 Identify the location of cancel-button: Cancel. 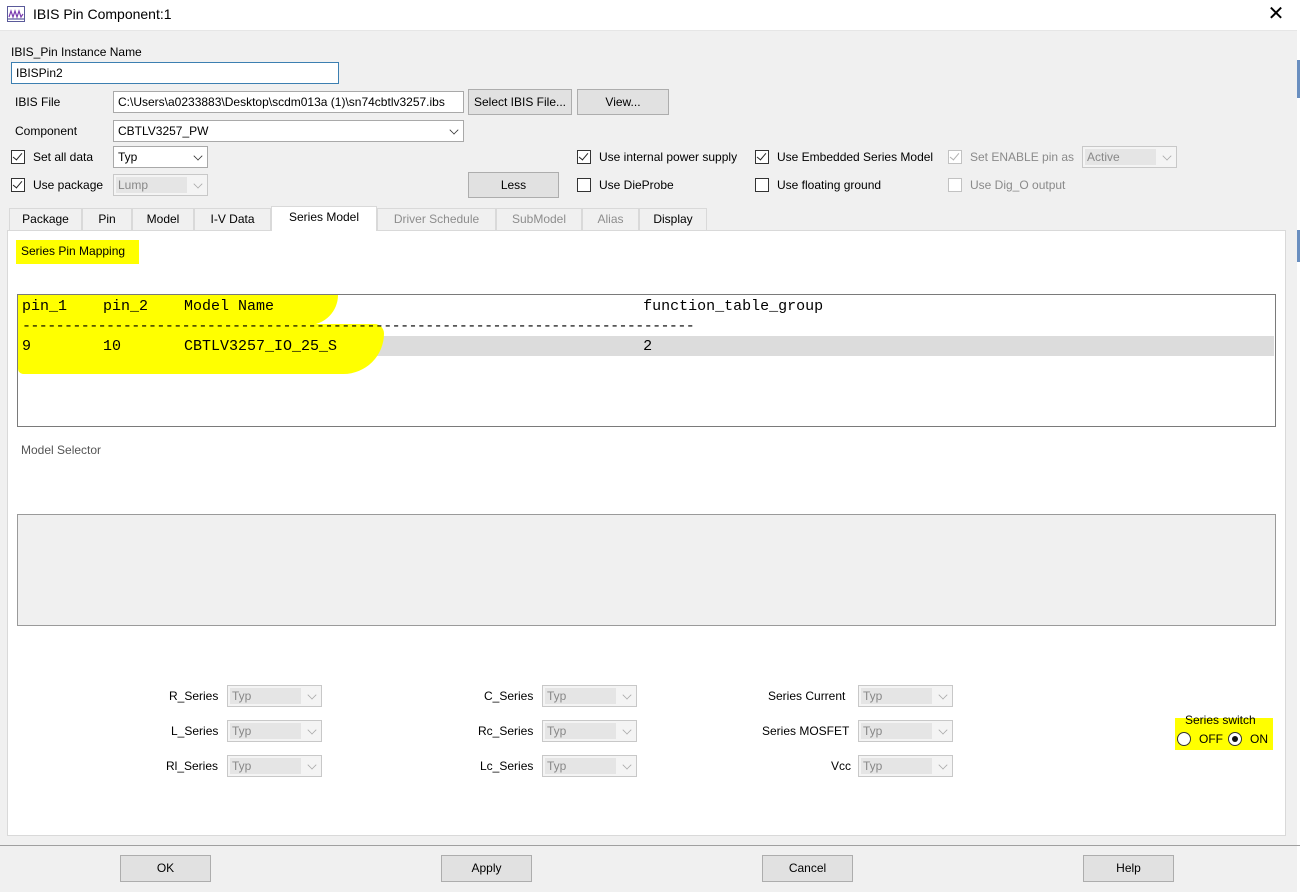
(807, 868).